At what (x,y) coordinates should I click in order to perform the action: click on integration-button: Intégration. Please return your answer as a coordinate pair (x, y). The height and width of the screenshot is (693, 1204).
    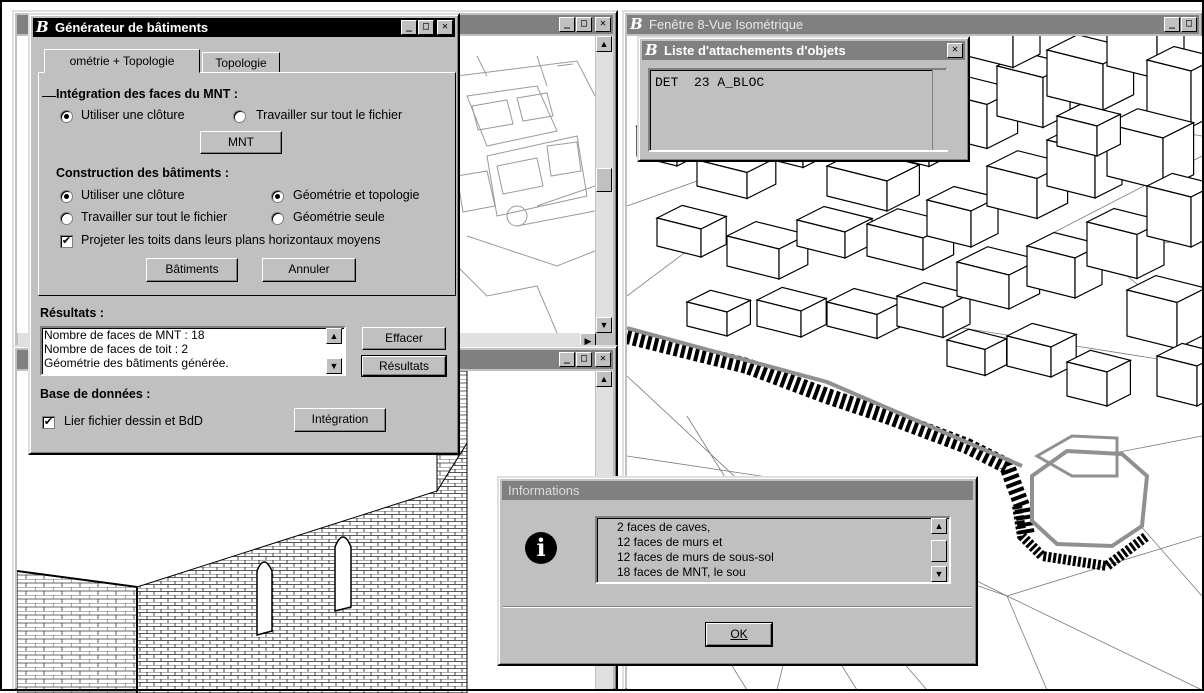
    Looking at the image, I should click on (340, 420).